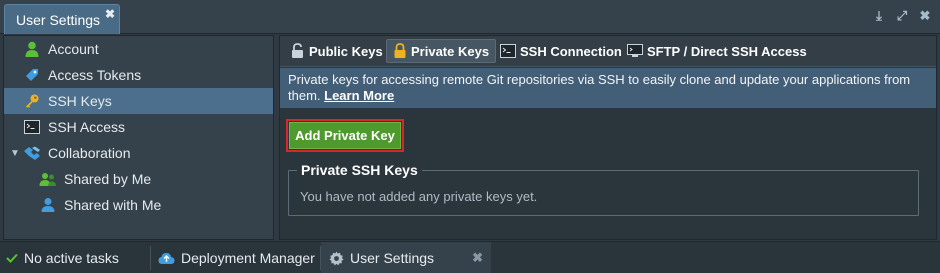 Image resolution: width=940 pixels, height=273 pixels. I want to click on tab-label: SSH Connection, so click(571, 51).